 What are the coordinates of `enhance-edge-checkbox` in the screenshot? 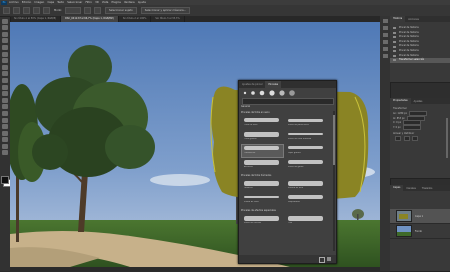 It's located at (97, 10).